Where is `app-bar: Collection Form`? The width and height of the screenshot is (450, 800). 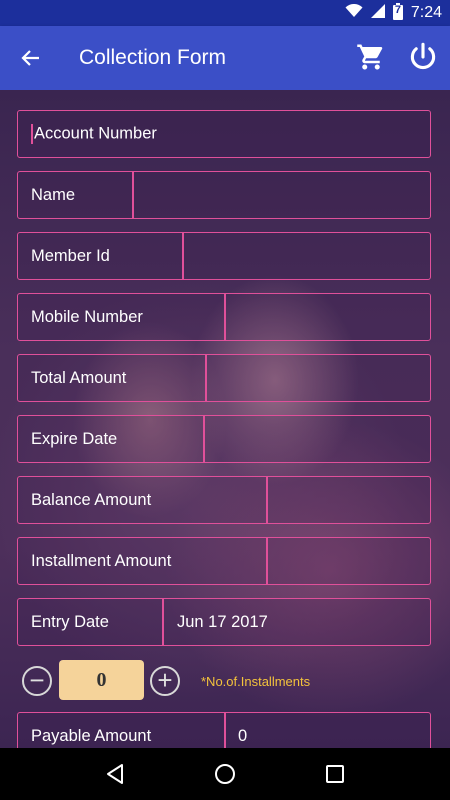 app-bar: Collection Form is located at coordinates (225, 58).